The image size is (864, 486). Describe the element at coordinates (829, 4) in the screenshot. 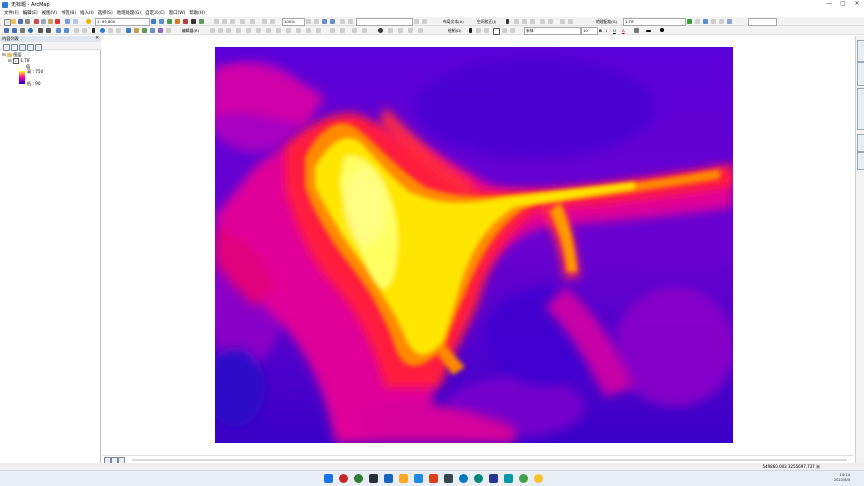

I see `minimize-button: —` at that location.